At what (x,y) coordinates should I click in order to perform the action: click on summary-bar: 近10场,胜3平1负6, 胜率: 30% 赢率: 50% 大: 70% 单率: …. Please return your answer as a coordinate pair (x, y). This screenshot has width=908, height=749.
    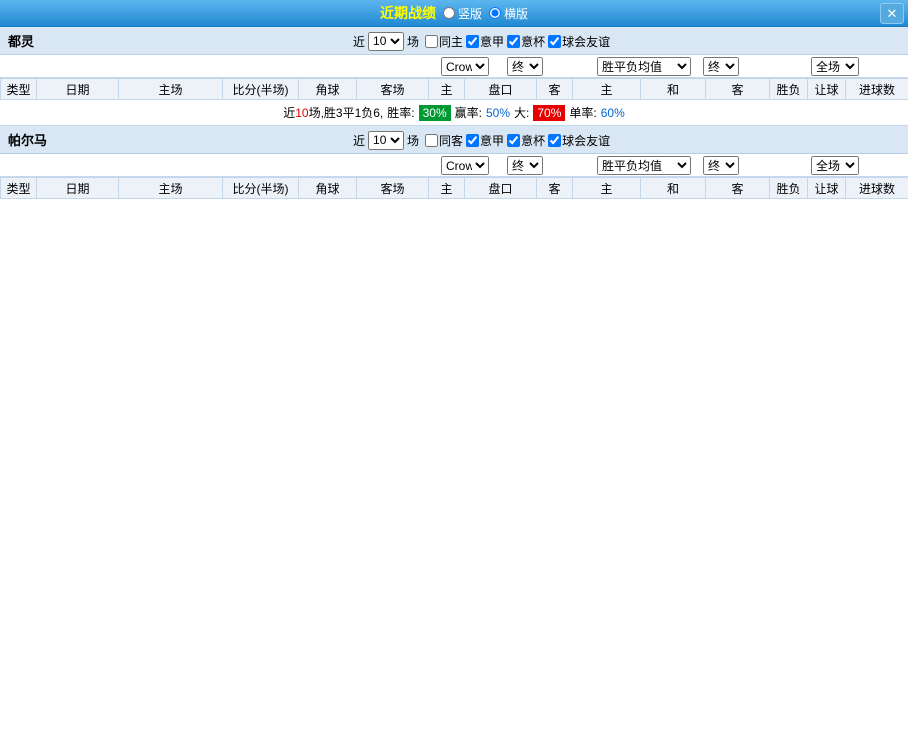
    Looking at the image, I should click on (454, 113).